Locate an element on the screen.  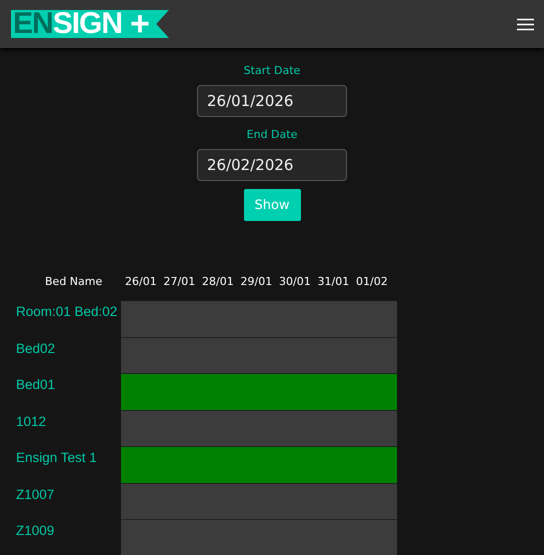
end-date-label: End Date is located at coordinates (272, 135).